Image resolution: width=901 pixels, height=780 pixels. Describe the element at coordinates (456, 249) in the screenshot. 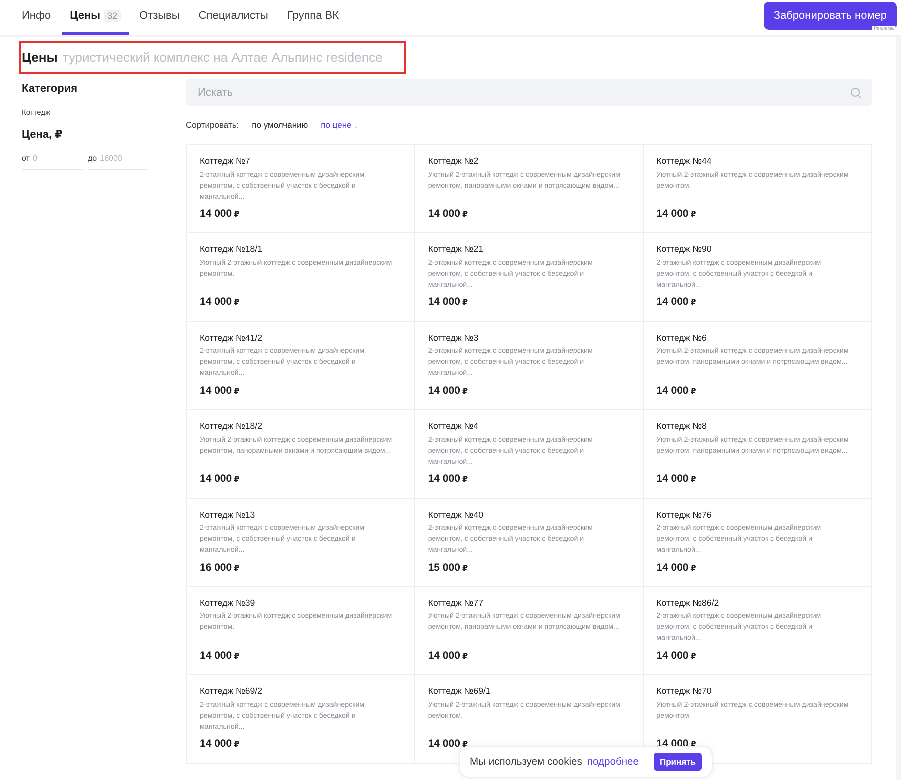

I see `card-title: Коттедж №21` at that location.